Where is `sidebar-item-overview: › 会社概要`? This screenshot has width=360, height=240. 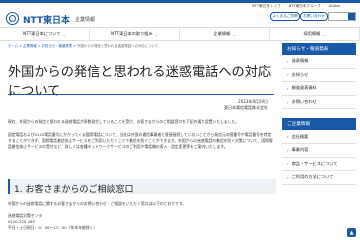 sidebar-item-overview: › 会社概要 is located at coordinates (319, 137).